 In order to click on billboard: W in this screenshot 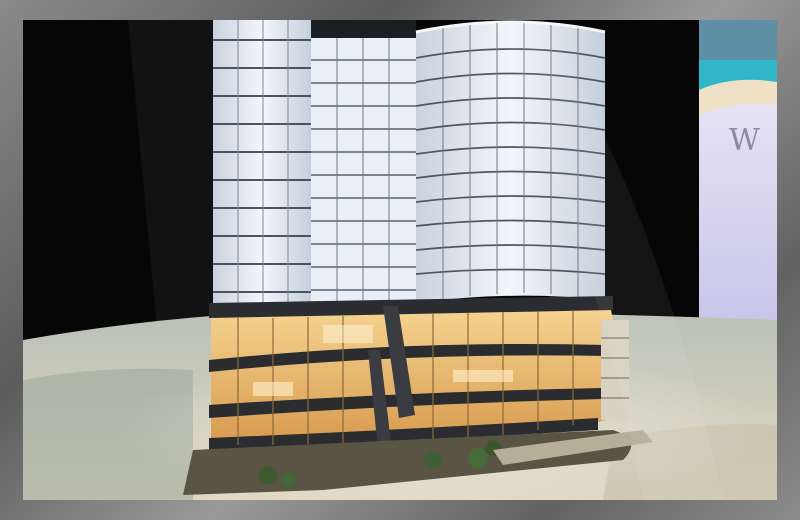, I will do `click(738, 175)`.